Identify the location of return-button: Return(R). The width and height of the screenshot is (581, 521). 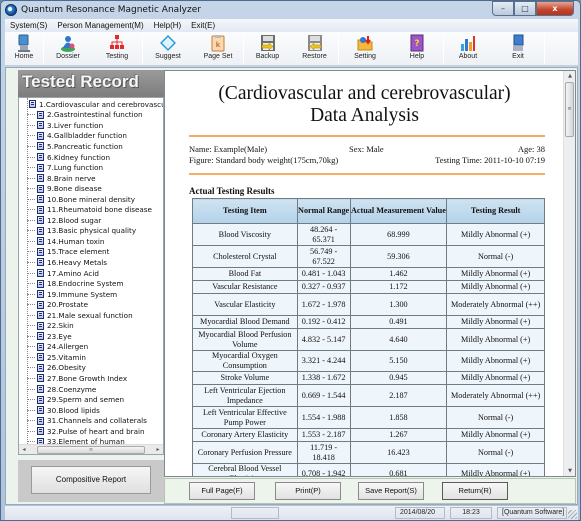
(475, 491).